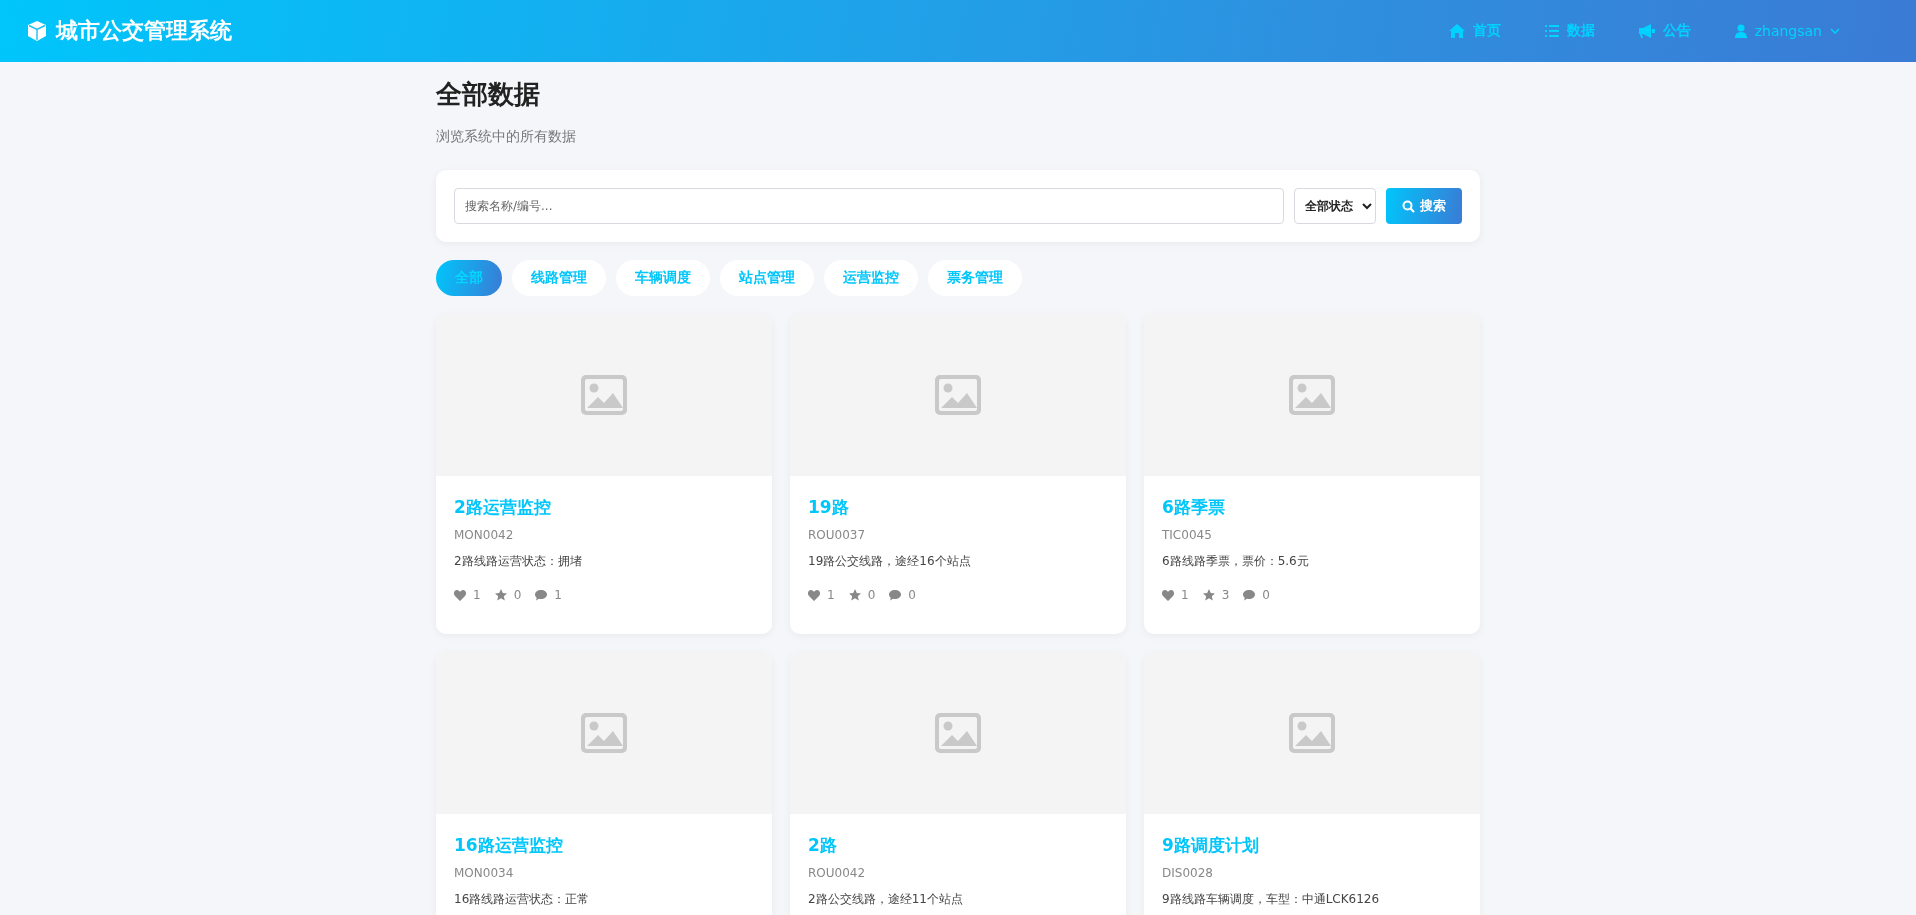 The width and height of the screenshot is (1916, 915). Describe the element at coordinates (1312, 845) in the screenshot. I see `item-title: 9路调度计划` at that location.